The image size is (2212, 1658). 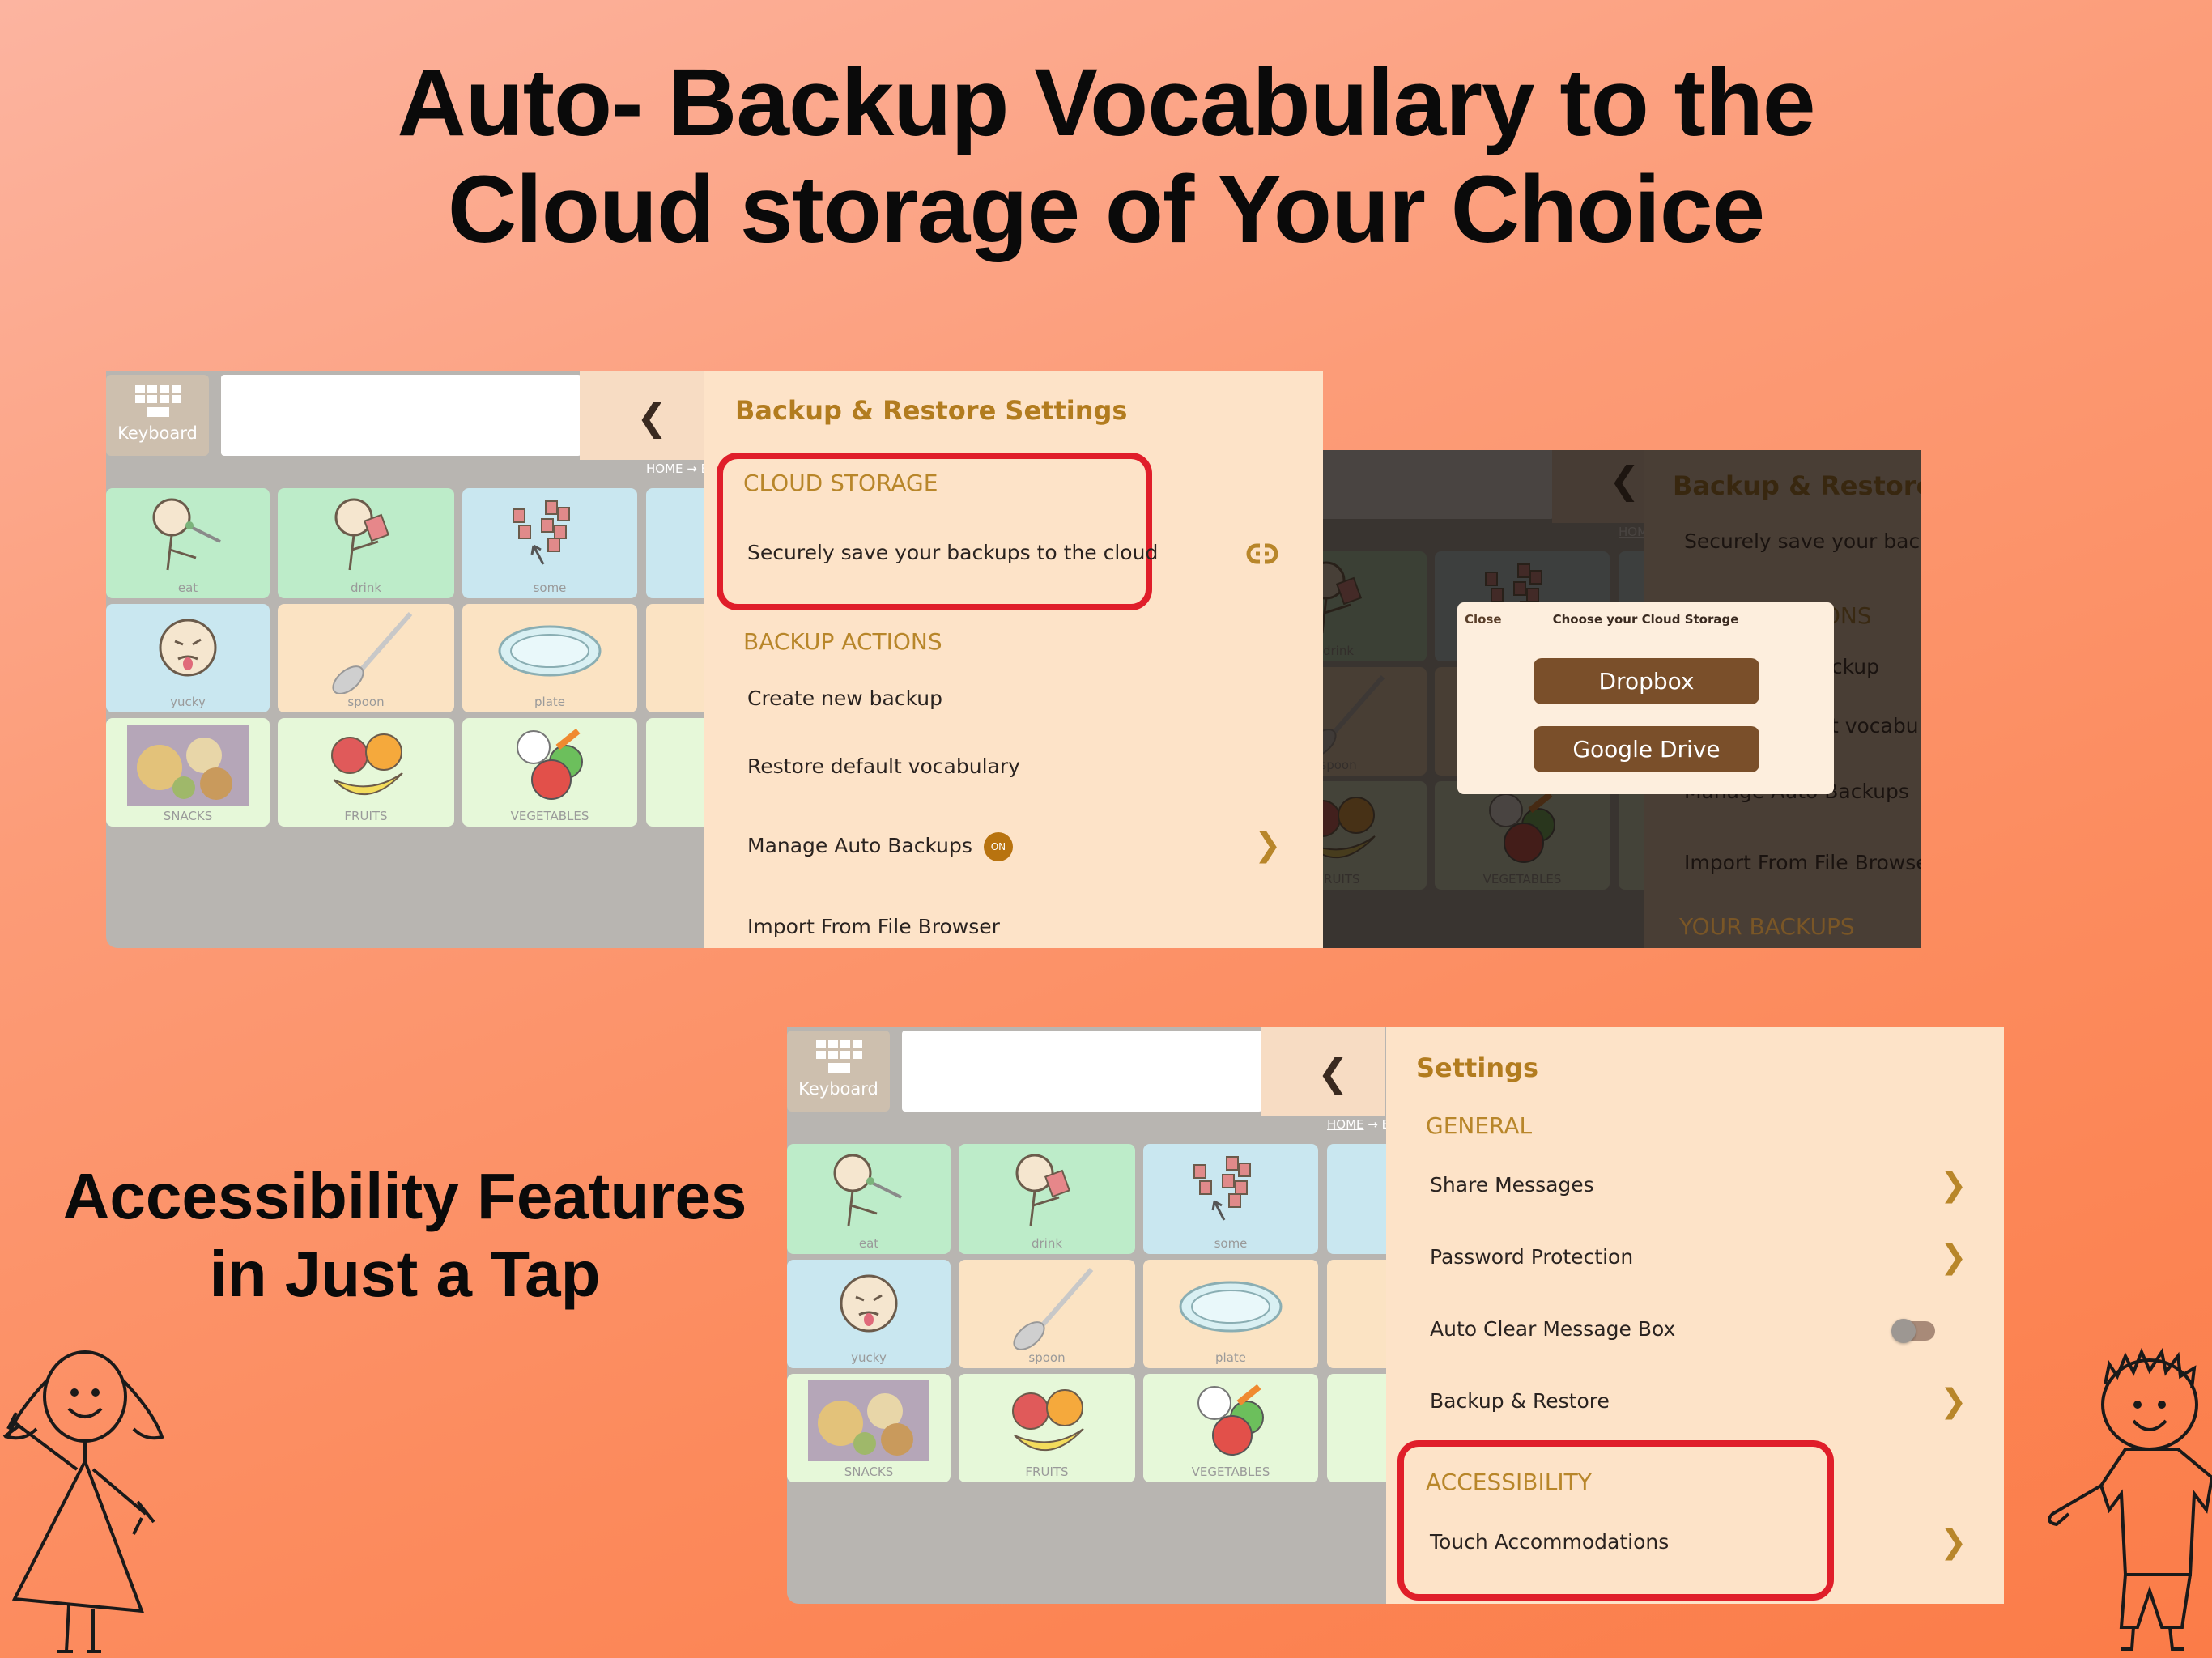 What do you see at coordinates (1512, 1185) in the screenshot?
I see `share-messages-item: Share Messages` at bounding box center [1512, 1185].